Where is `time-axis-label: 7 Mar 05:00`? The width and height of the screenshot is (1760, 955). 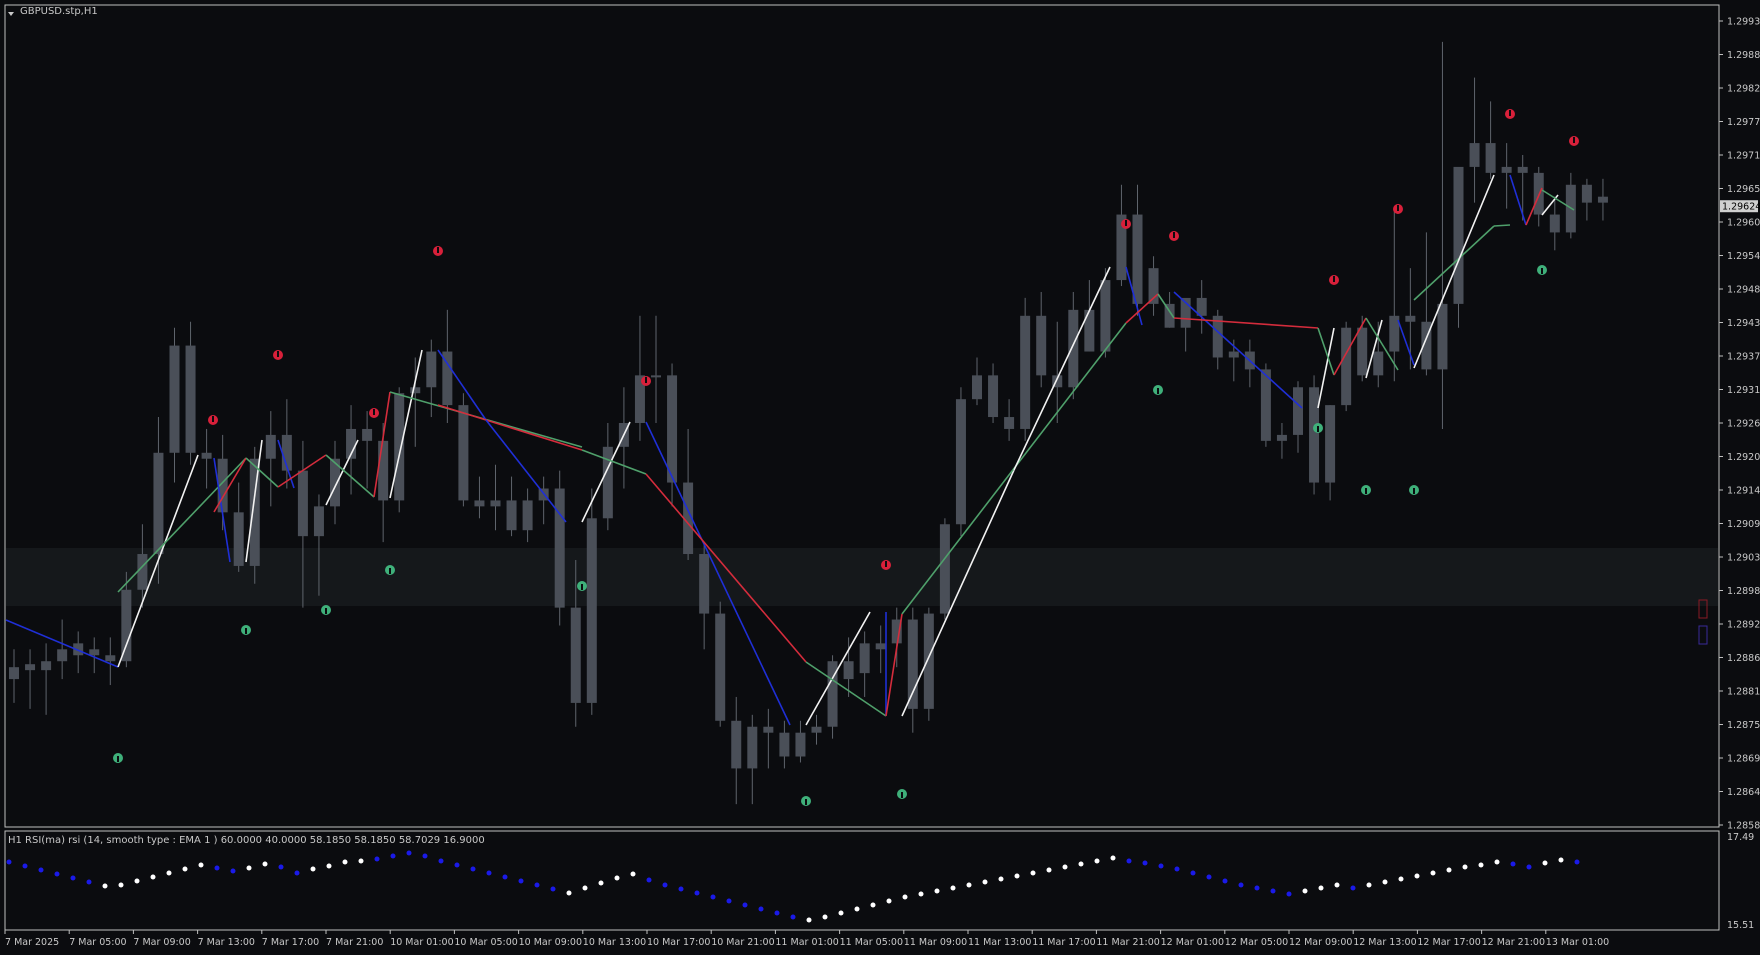 time-axis-label: 7 Mar 05:00 is located at coordinates (97, 942).